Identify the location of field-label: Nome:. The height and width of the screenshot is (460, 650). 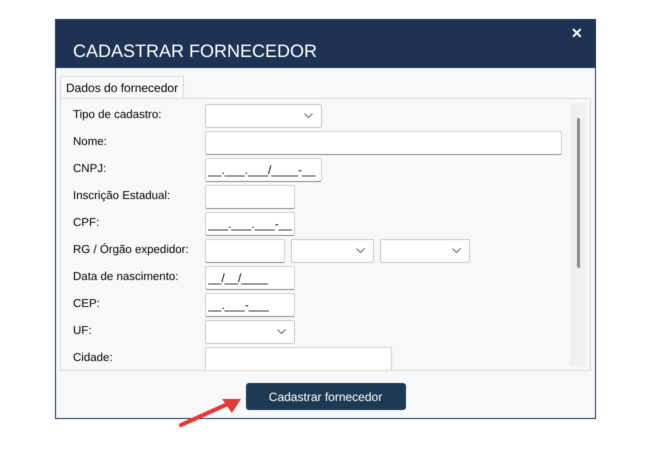
(90, 142).